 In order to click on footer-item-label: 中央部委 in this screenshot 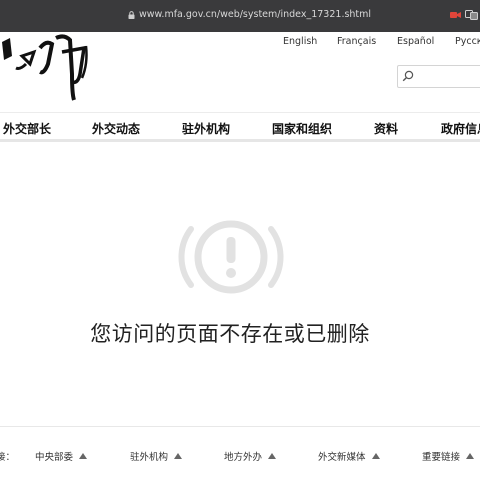, I will do `click(54, 457)`.